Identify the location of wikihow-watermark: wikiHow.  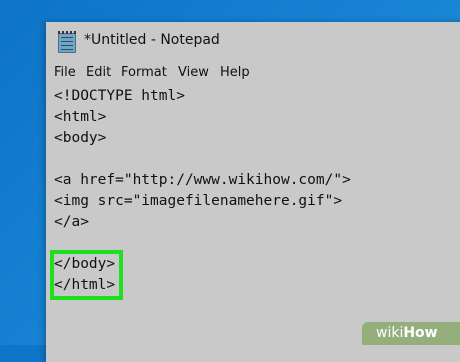
(411, 333).